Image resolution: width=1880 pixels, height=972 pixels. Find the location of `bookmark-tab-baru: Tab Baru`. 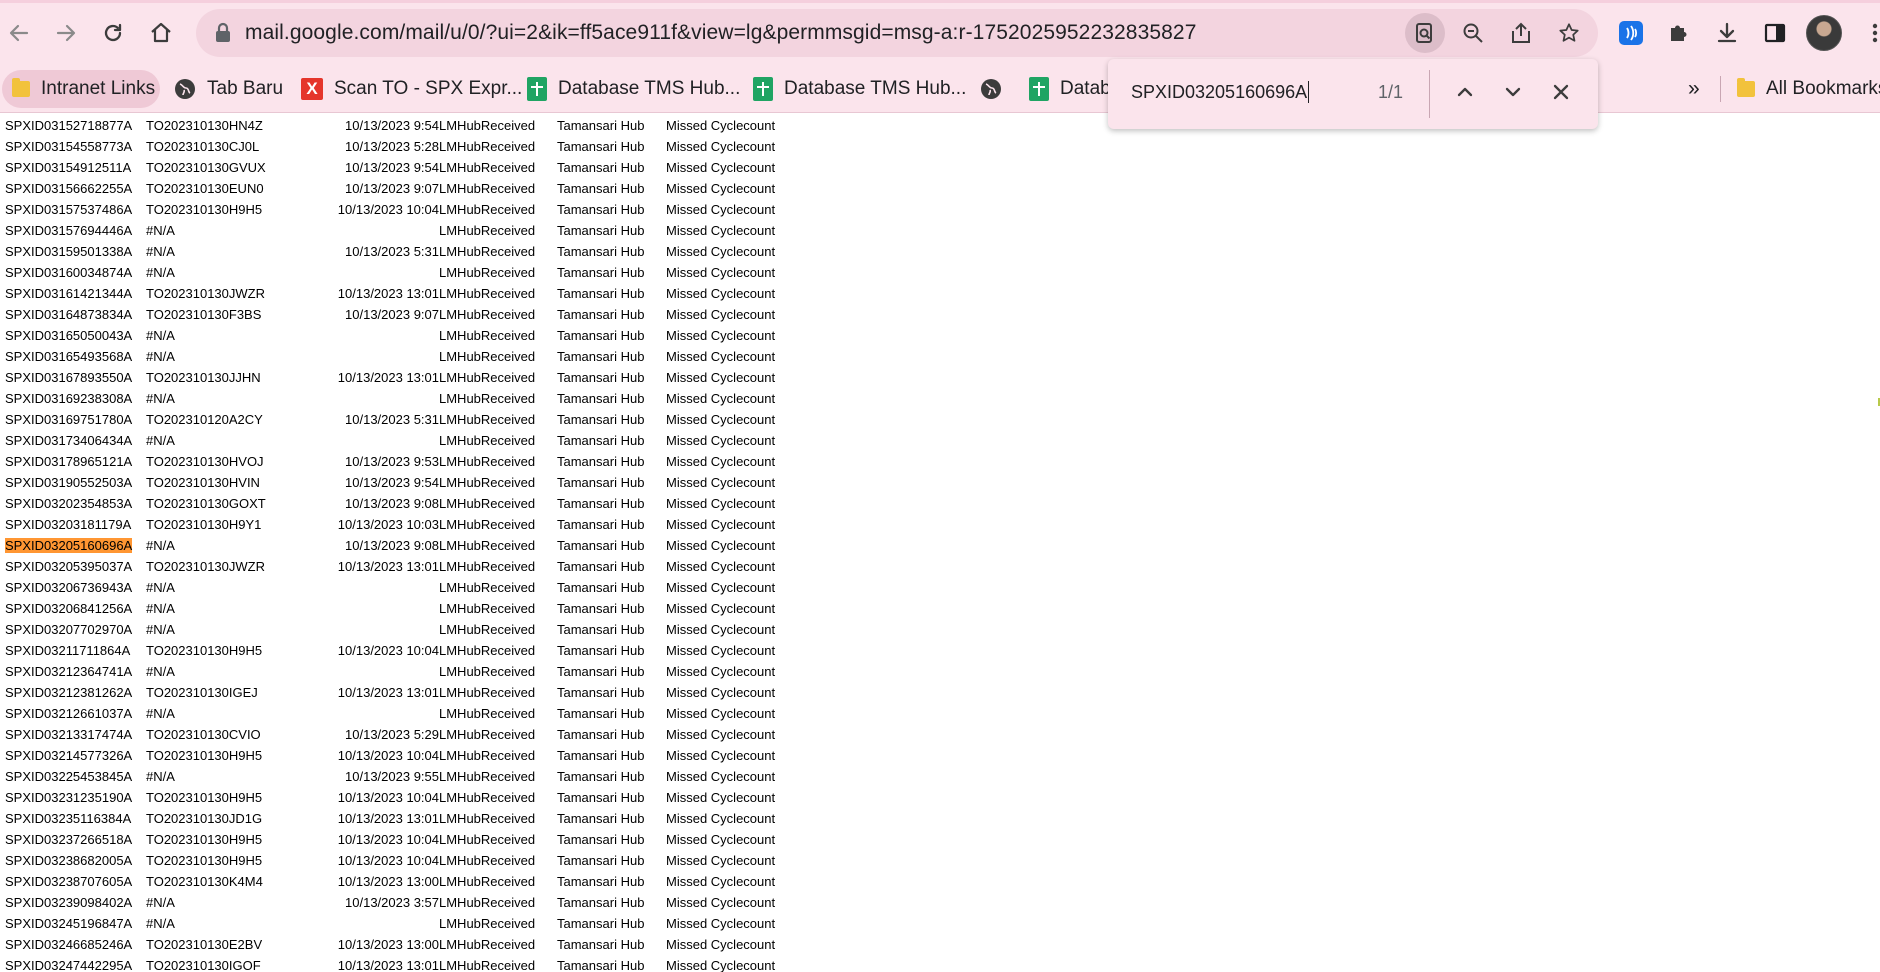

bookmark-tab-baru: Tab Baru is located at coordinates (228, 89).